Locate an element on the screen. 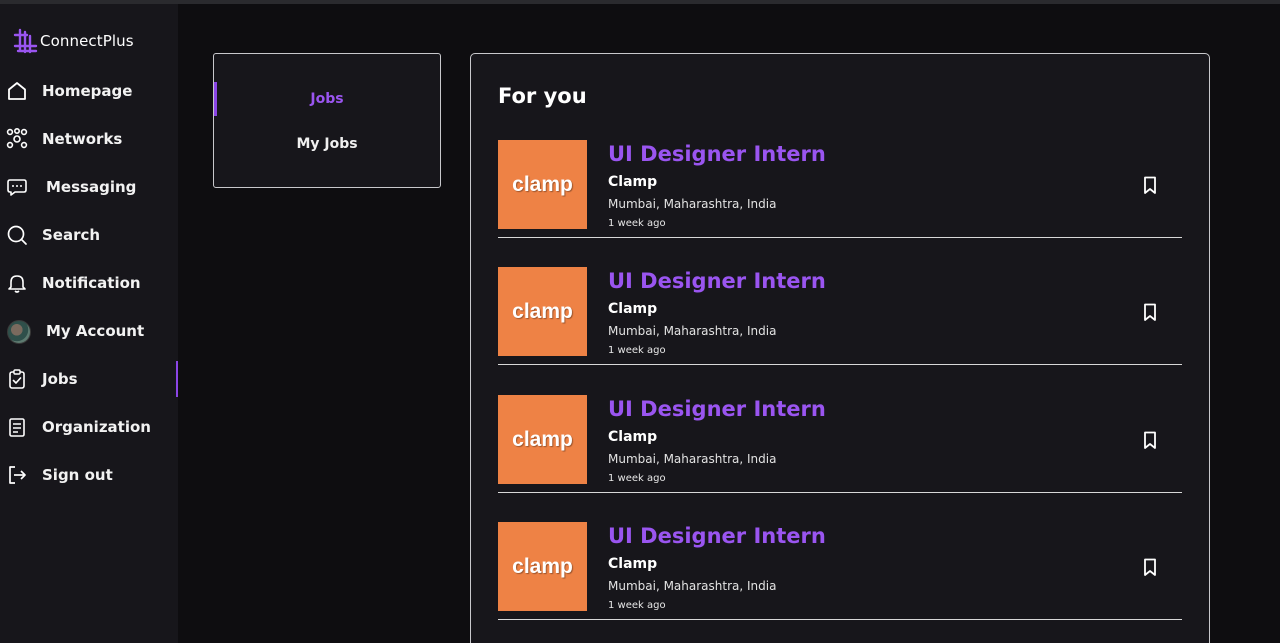 Image resolution: width=1280 pixels, height=643 pixels. window-top-bar is located at coordinates (640, 2).